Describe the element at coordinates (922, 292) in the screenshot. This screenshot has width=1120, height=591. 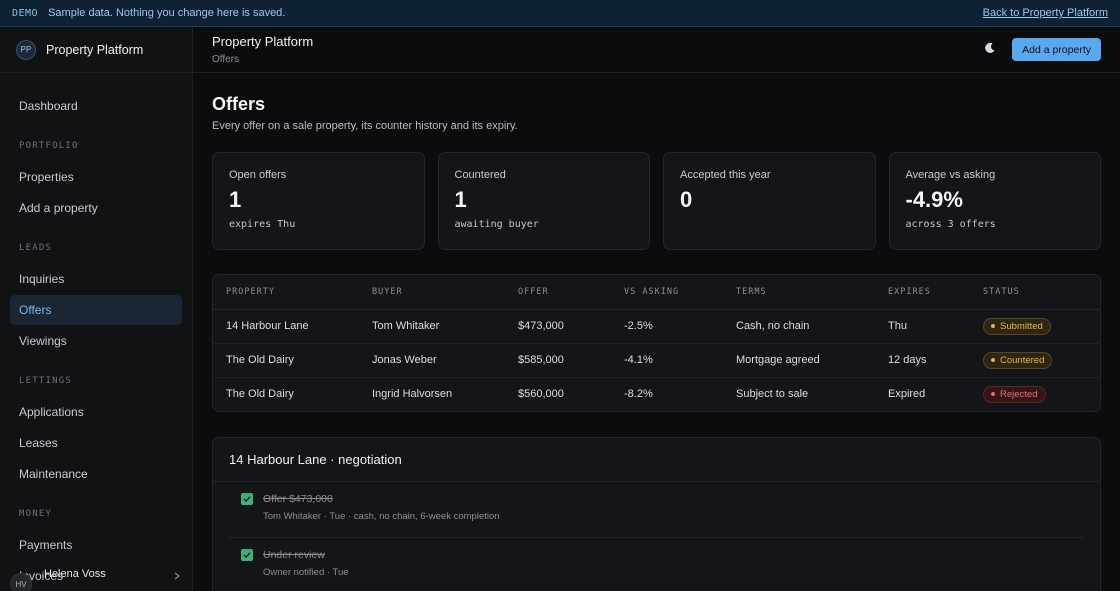
I see `column-header-expires: EXPIRES` at that location.